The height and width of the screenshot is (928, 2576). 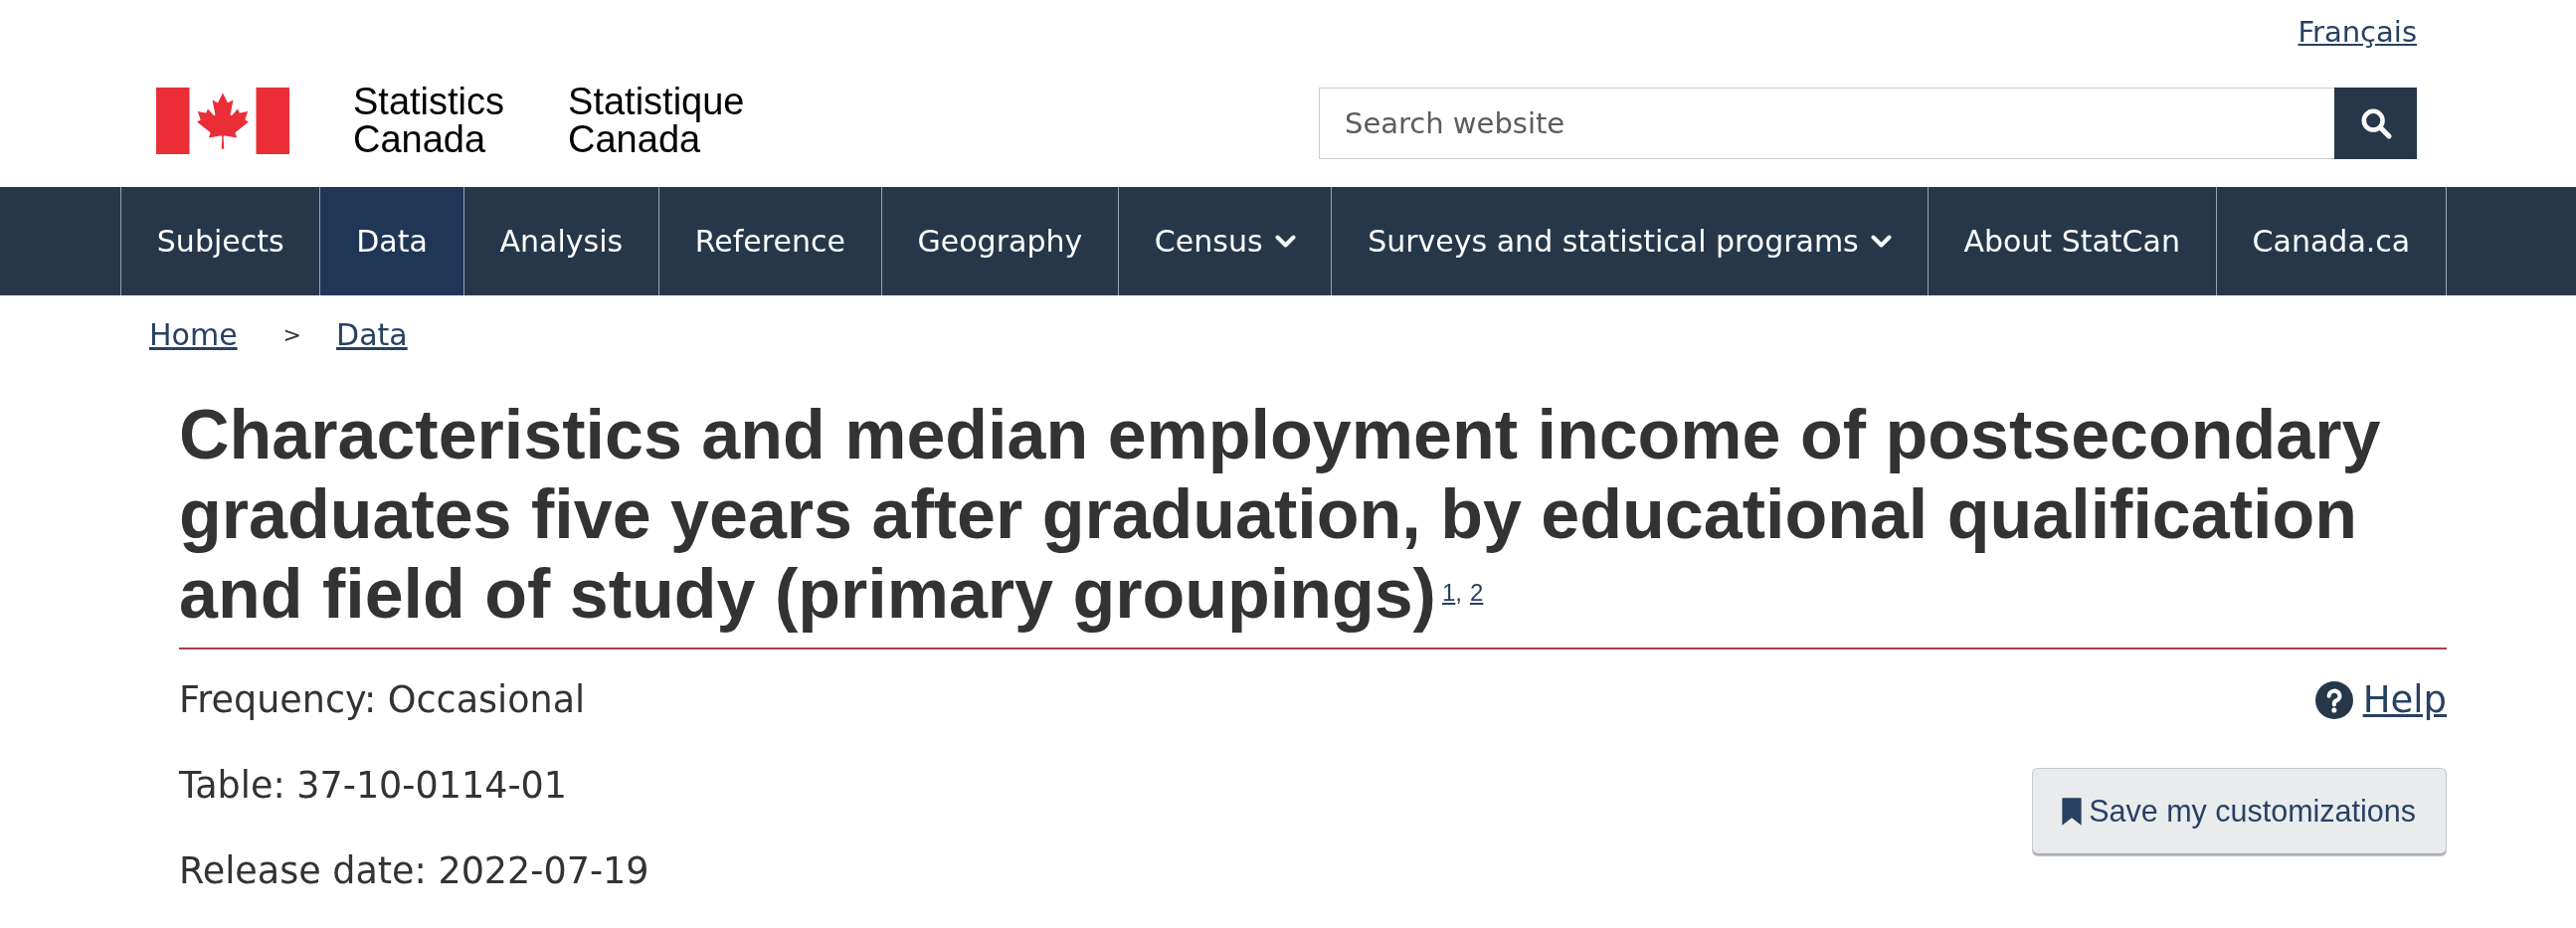 What do you see at coordinates (1826, 123) in the screenshot?
I see `search-field: Search website` at bounding box center [1826, 123].